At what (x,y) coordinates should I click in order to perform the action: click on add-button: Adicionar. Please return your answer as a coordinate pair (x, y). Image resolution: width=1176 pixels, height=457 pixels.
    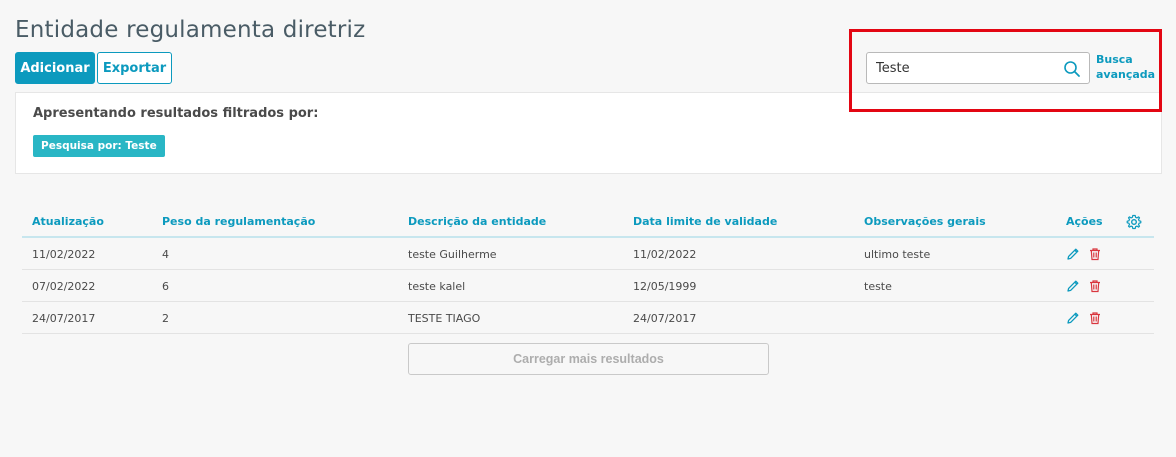
    Looking at the image, I should click on (55, 68).